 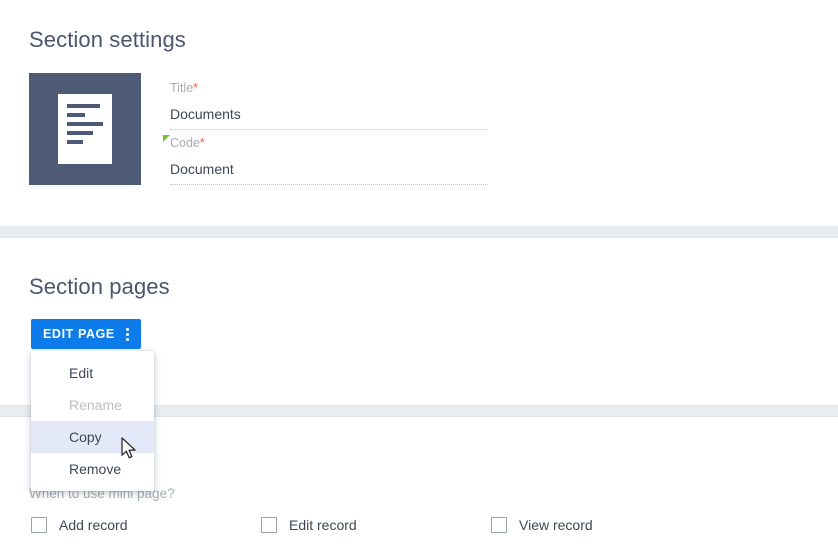 I want to click on menu-item-edit: Edit, so click(x=92, y=373).